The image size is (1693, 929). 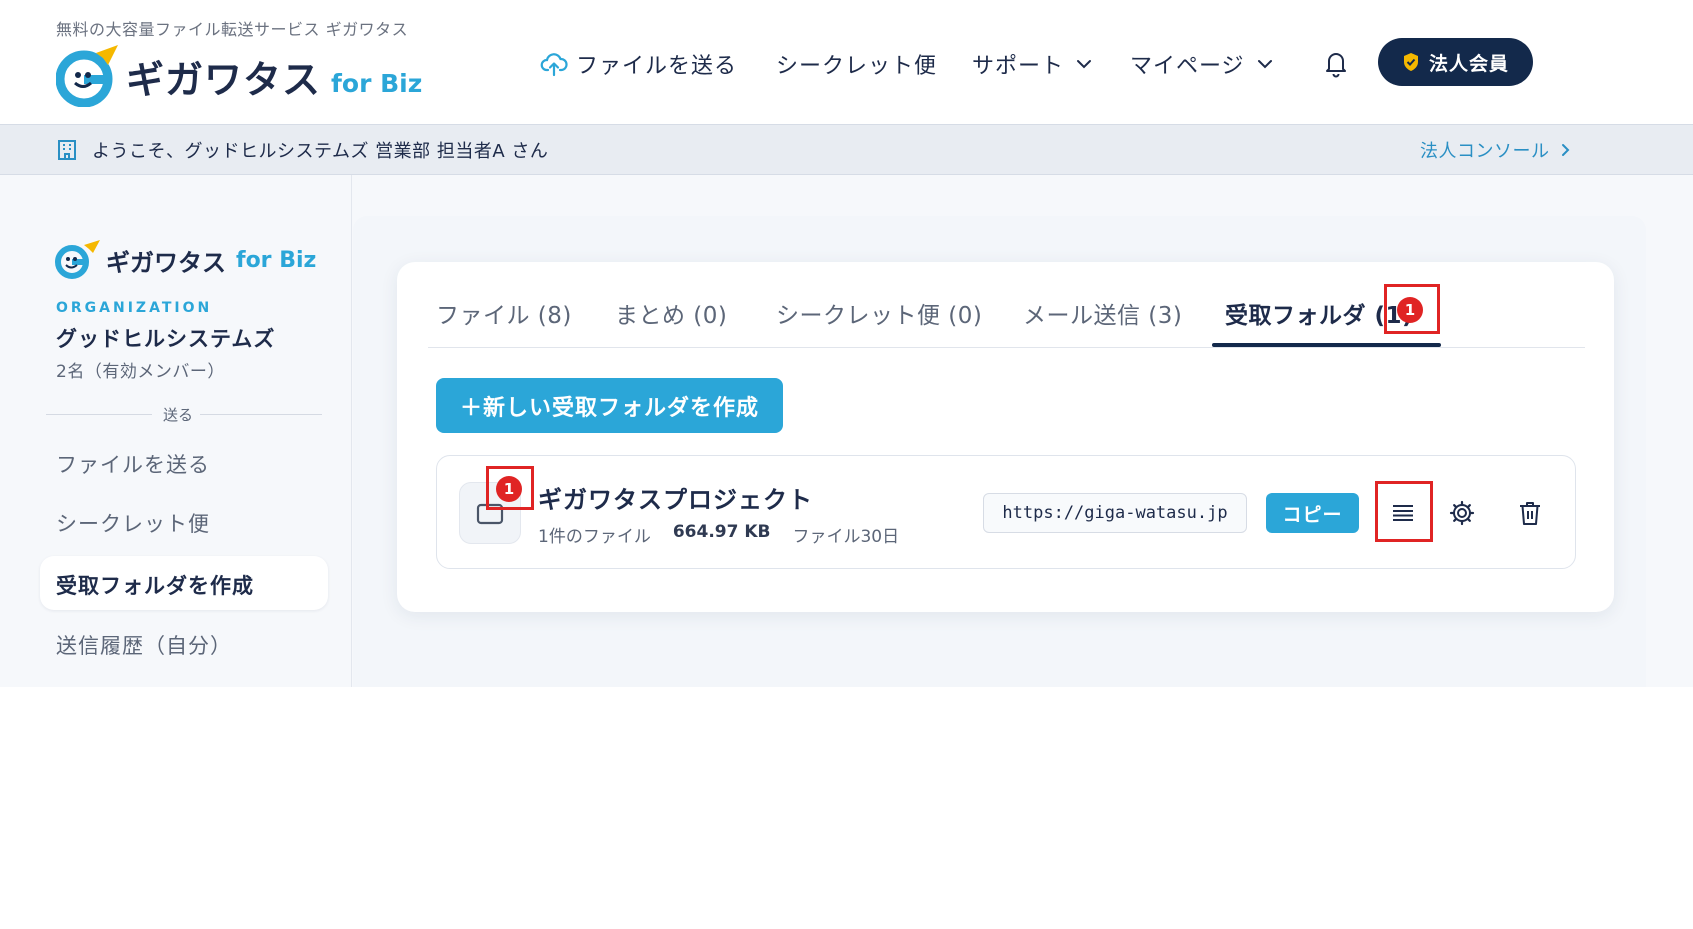 I want to click on building-icon, so click(x=67, y=150).